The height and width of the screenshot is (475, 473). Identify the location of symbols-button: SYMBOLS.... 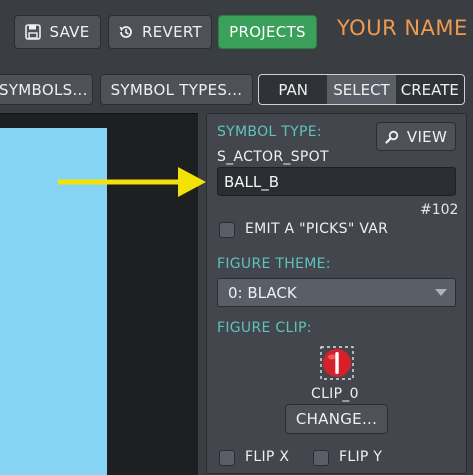
(46, 89).